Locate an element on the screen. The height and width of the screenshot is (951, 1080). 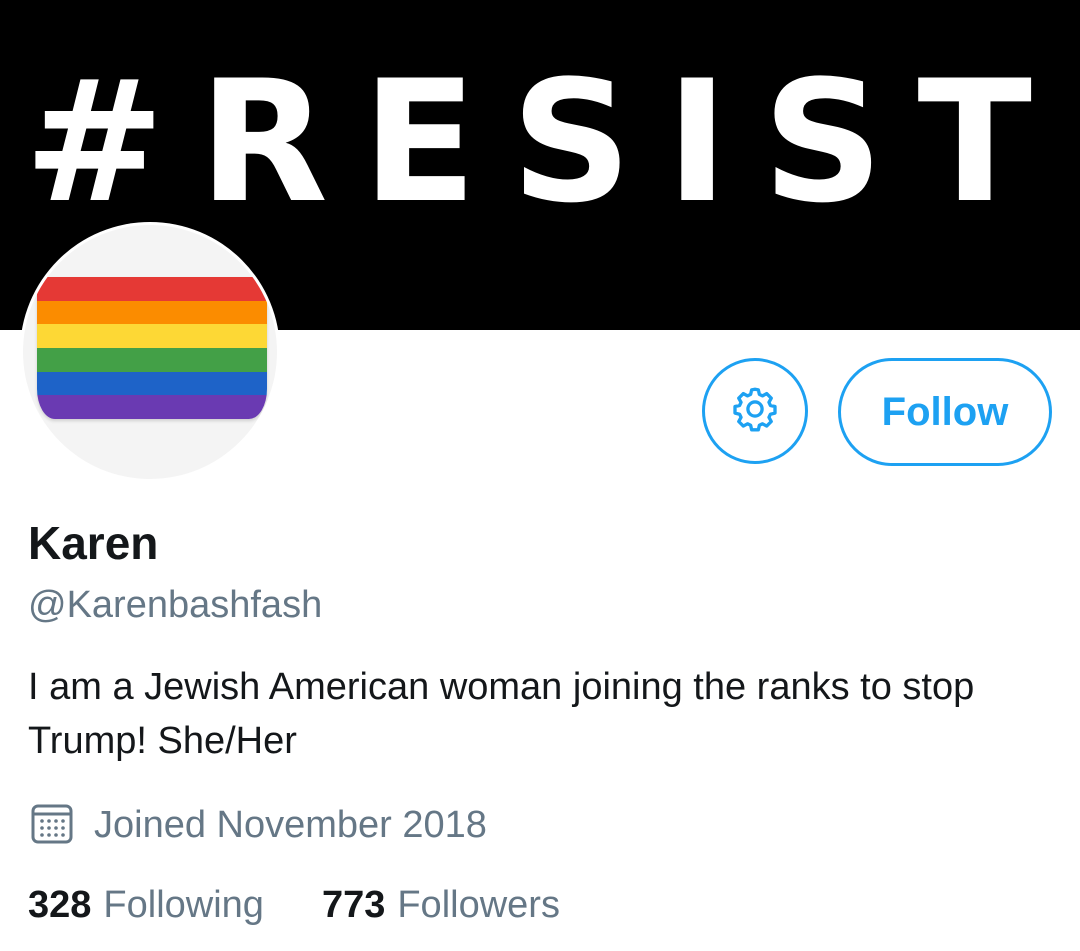
profile-stats: 328 Following 773 Followers is located at coordinates (294, 905).